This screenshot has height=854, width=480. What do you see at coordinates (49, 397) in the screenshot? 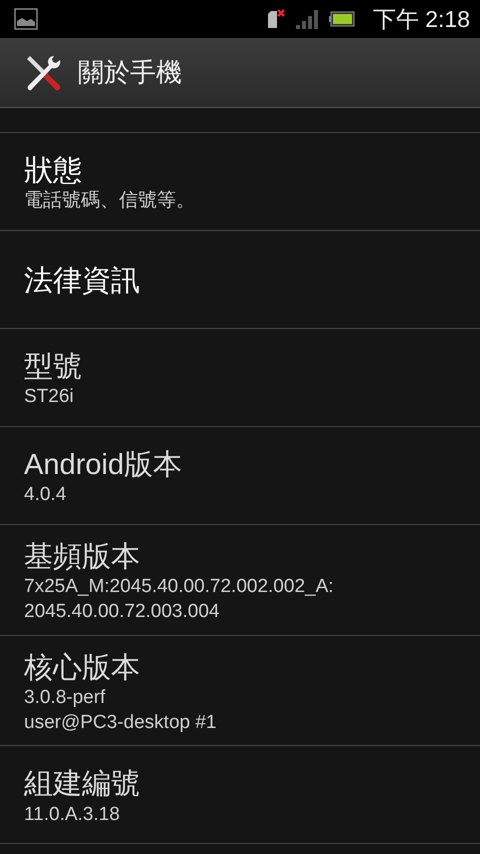
I see `setting-value: ST26i` at bounding box center [49, 397].